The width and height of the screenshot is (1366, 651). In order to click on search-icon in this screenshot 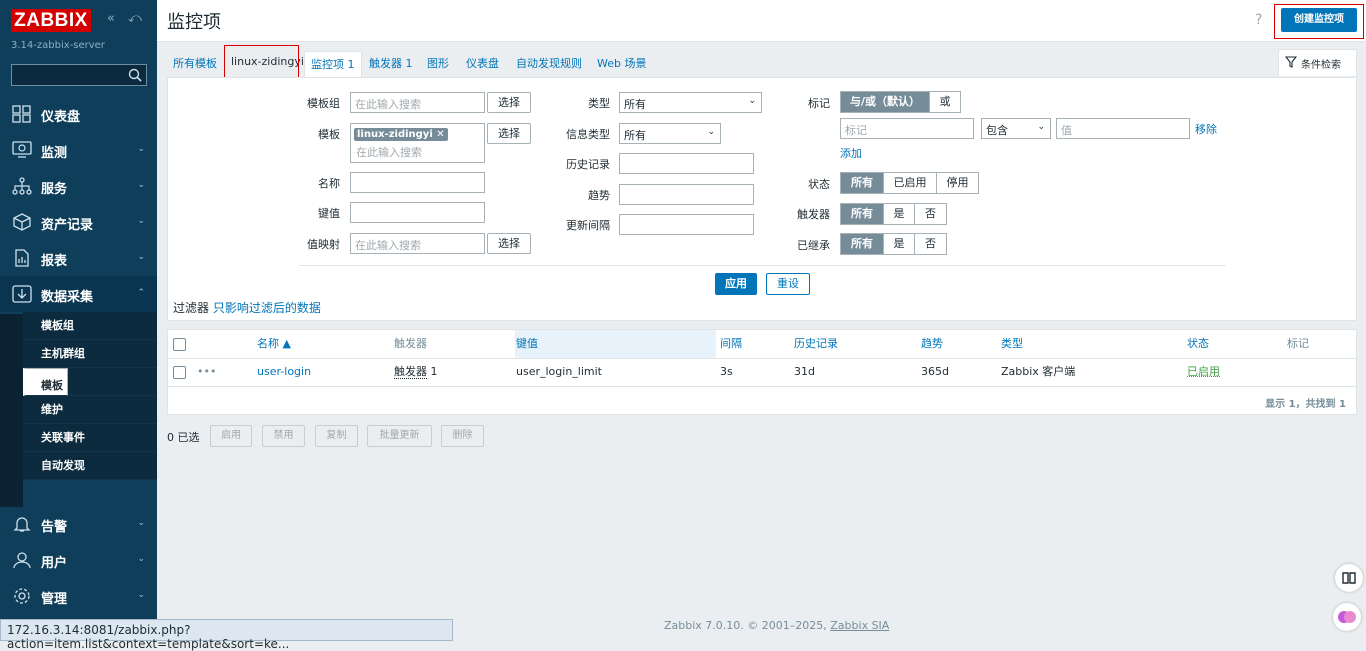, I will do `click(135, 75)`.